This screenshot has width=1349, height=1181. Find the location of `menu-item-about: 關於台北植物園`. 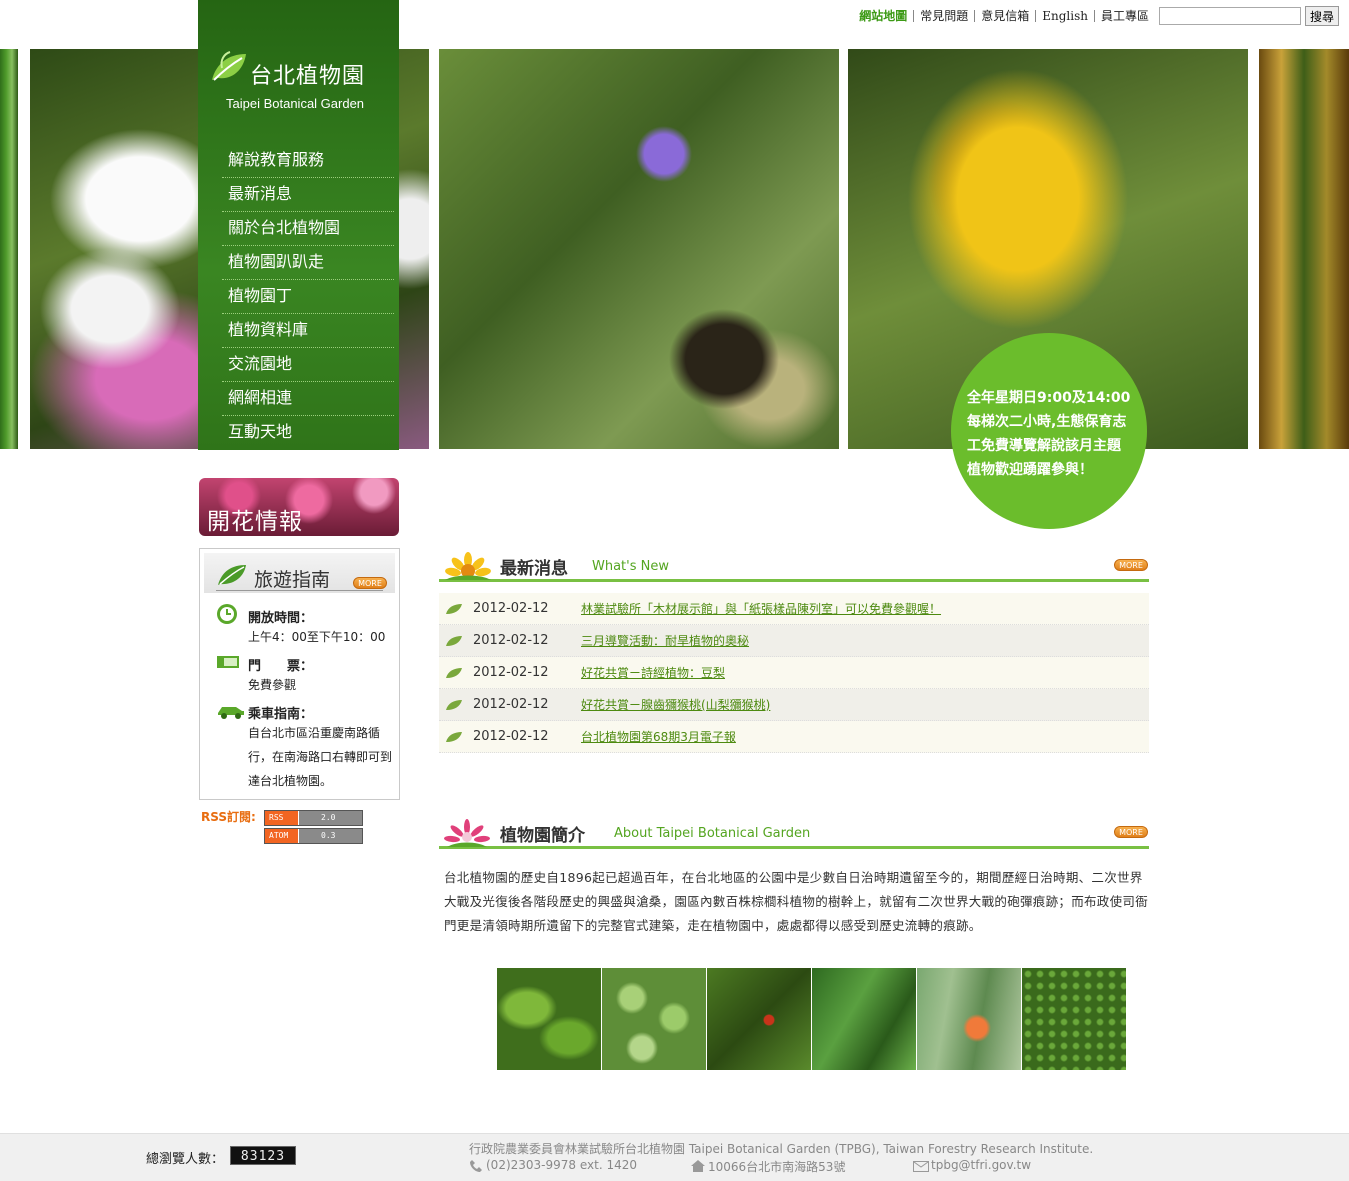

menu-item-about: 關於台北植物園 is located at coordinates (308, 229).